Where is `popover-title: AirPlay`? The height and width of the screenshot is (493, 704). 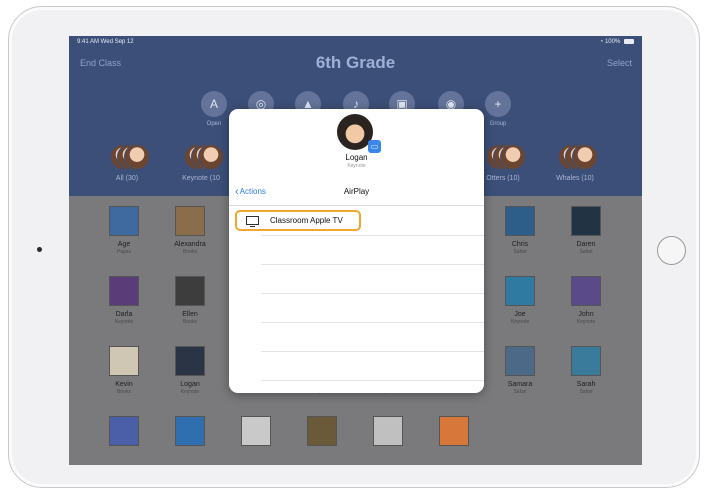 popover-title: AirPlay is located at coordinates (356, 191).